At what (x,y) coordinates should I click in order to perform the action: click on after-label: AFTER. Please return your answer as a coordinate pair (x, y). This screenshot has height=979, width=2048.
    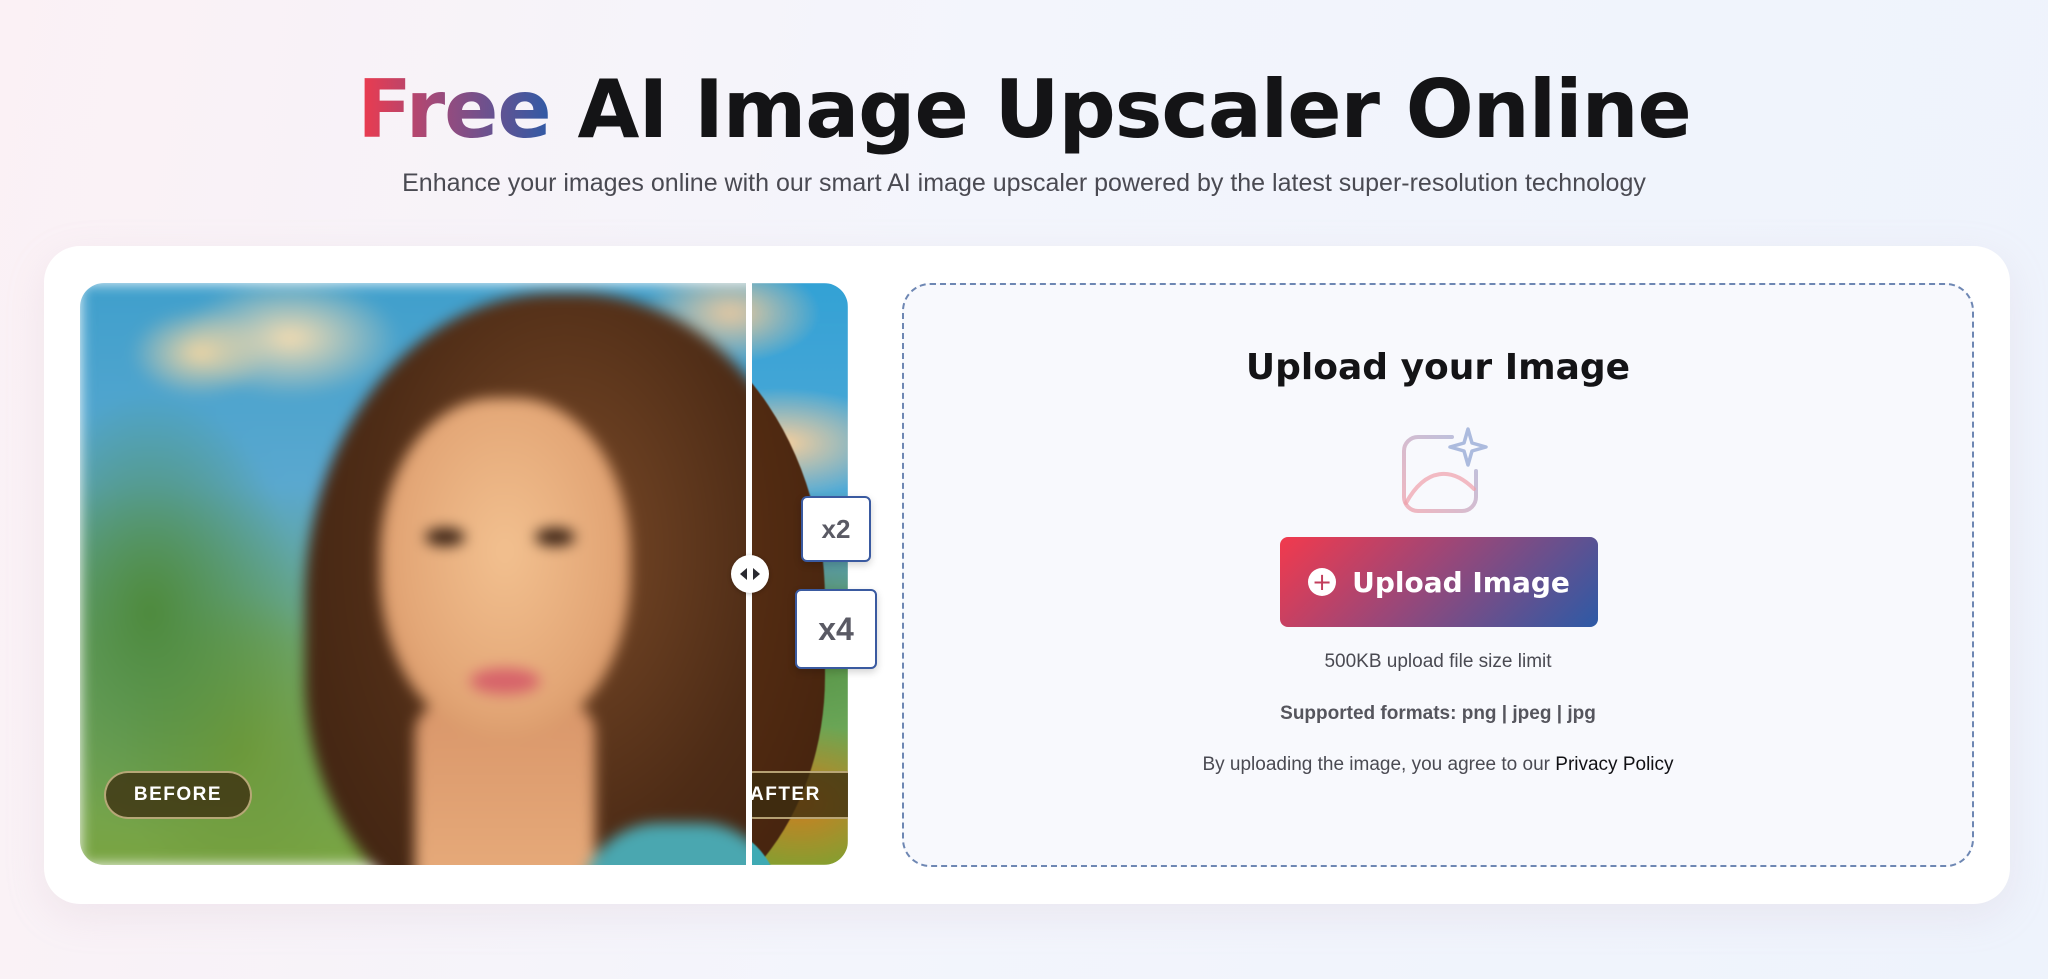
    Looking at the image, I should click on (800, 795).